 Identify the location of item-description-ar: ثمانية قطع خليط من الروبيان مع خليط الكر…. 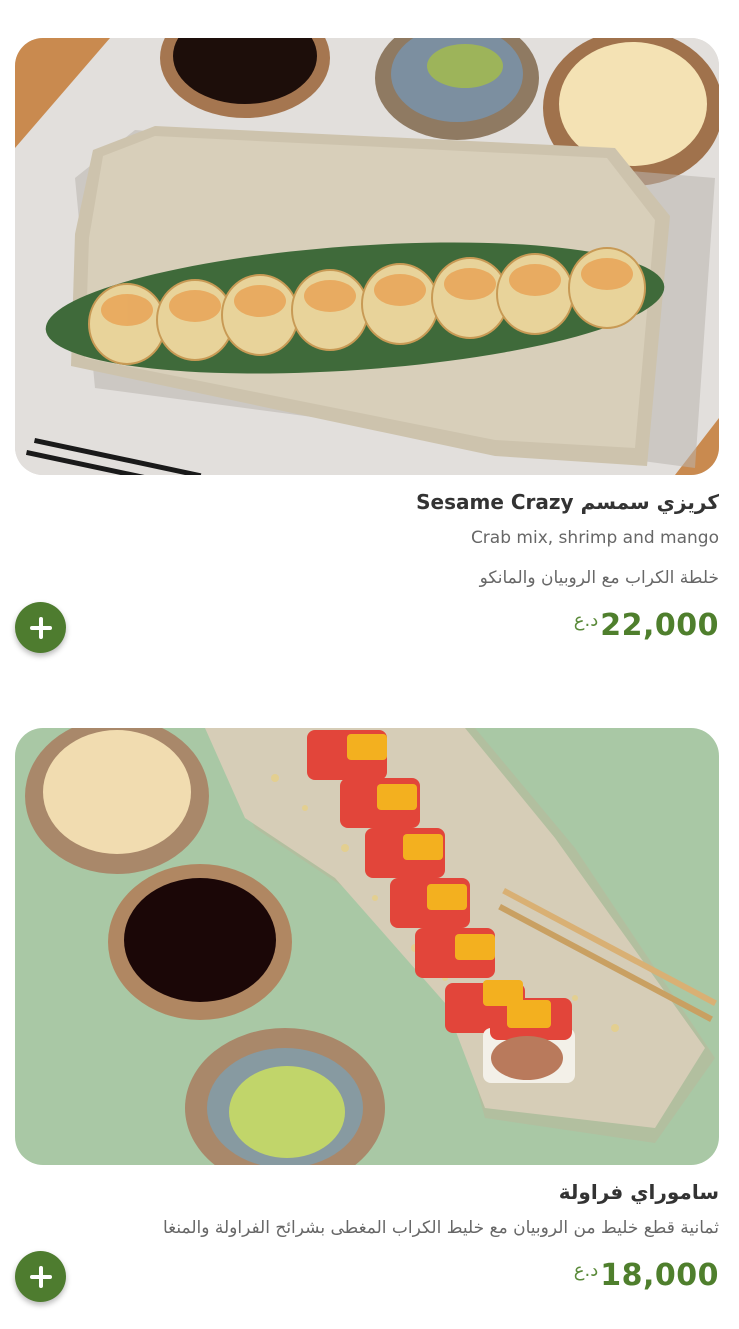
(440, 1228).